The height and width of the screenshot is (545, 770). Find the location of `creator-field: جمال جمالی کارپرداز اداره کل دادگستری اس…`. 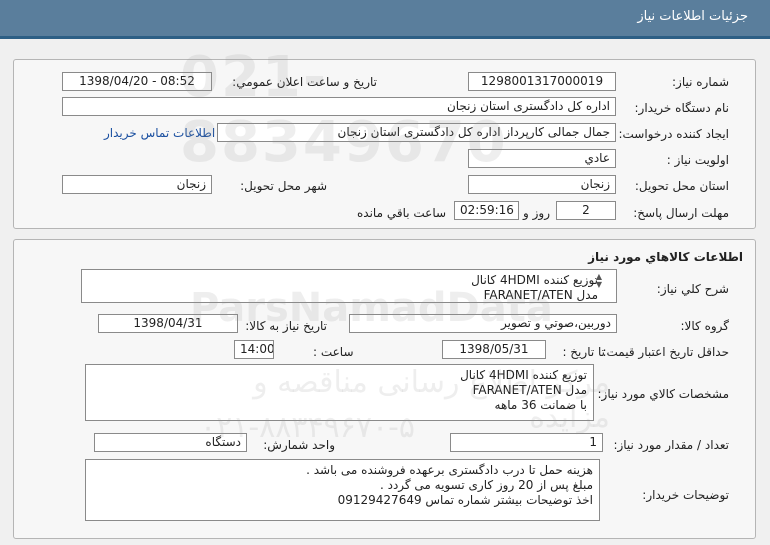

creator-field: جمال جمالی کارپرداز اداره کل دادگستری اس… is located at coordinates (416, 132).